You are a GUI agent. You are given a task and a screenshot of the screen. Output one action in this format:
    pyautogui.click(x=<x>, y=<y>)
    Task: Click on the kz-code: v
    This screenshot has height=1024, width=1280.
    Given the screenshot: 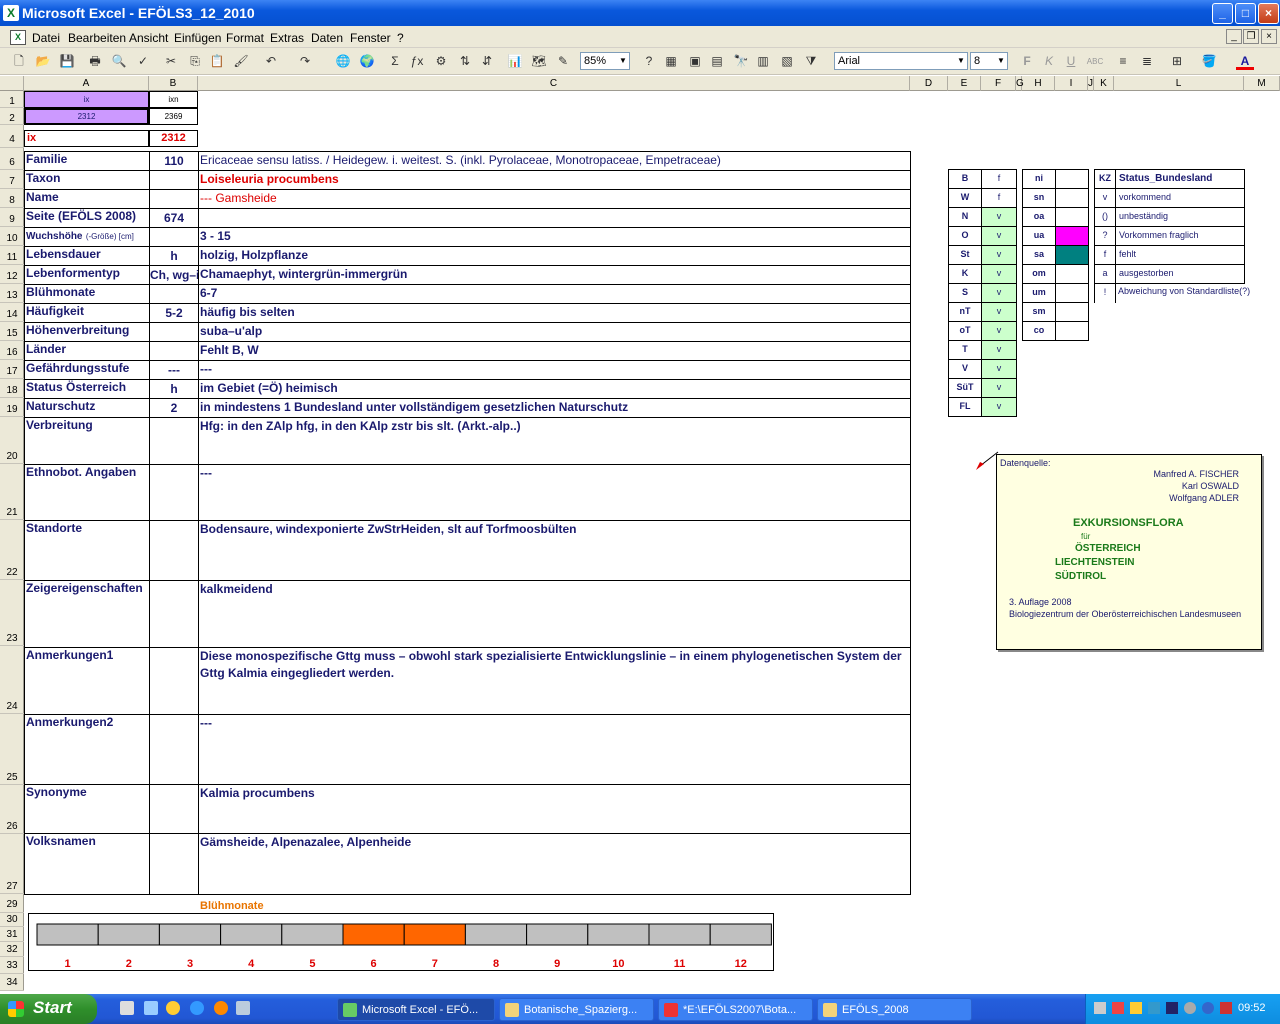 What is the action you would take?
    pyautogui.click(x=1105, y=198)
    